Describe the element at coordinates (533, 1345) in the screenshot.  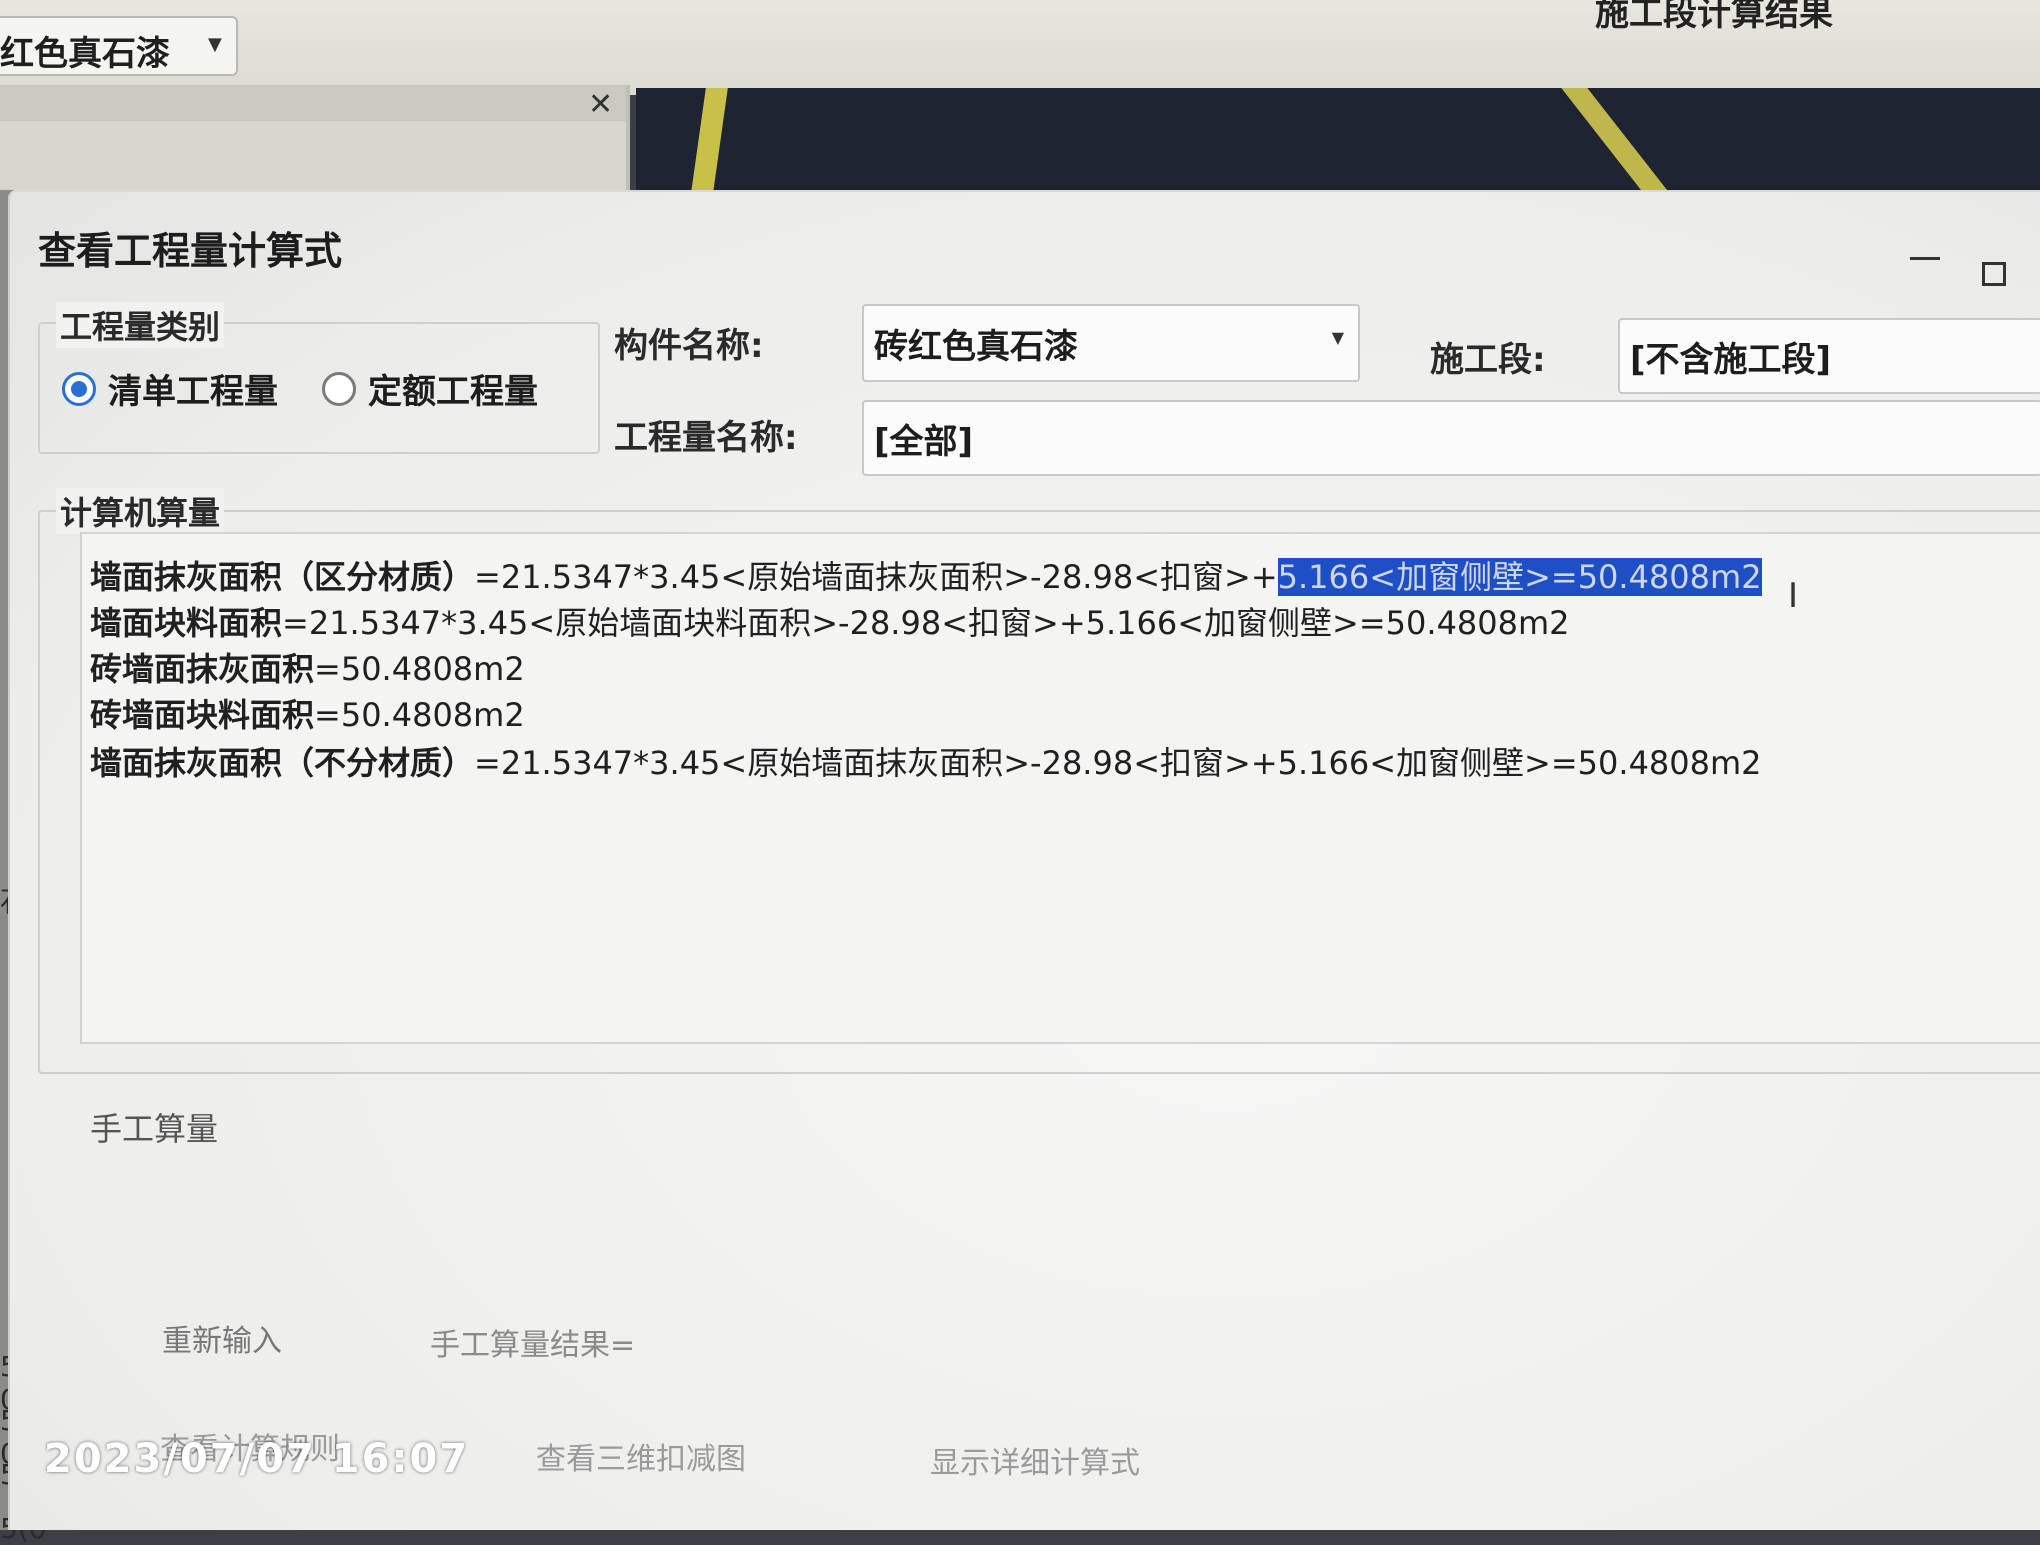
I see `manual-result-label: 手工算量结果=` at that location.